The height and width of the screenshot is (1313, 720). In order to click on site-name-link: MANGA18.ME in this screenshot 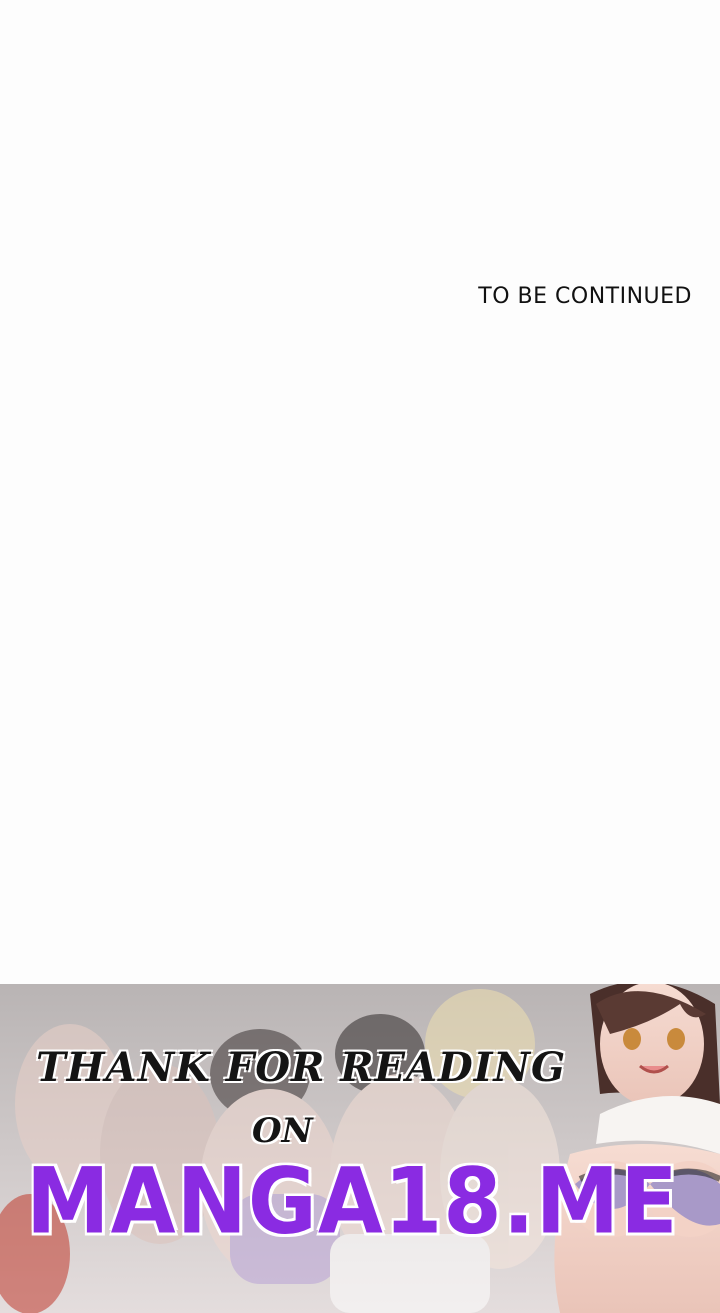, I will do `click(352, 1201)`.